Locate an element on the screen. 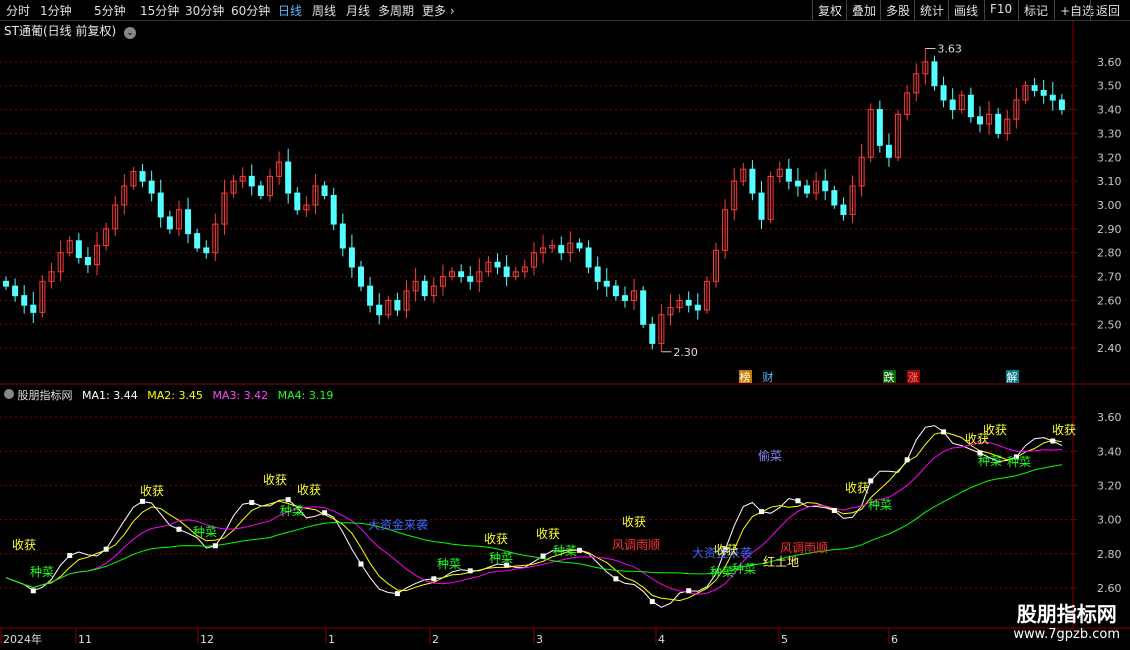 The height and width of the screenshot is (650, 1130). price-tick-label: 3.00 is located at coordinates (1109, 205).